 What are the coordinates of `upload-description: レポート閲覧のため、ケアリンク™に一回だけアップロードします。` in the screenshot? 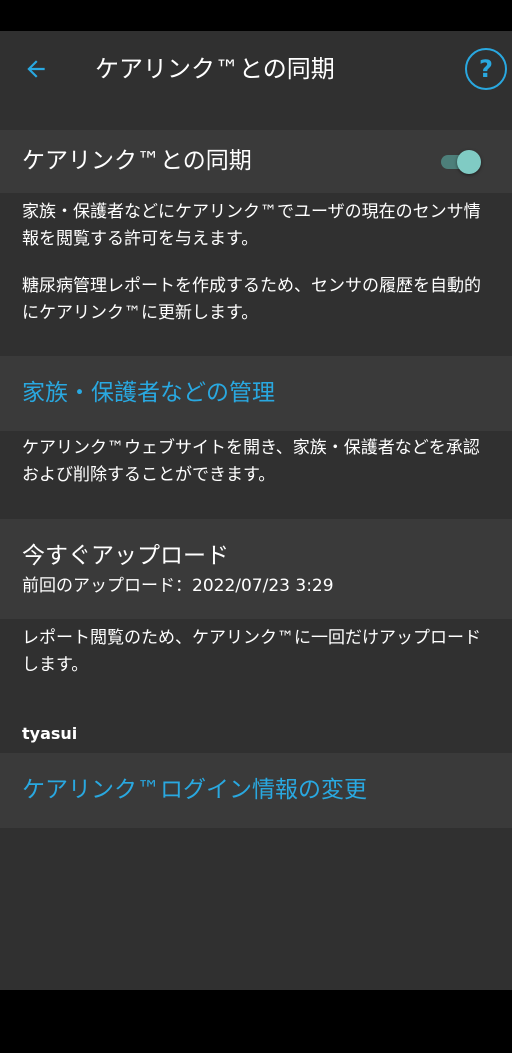 It's located at (251, 651).